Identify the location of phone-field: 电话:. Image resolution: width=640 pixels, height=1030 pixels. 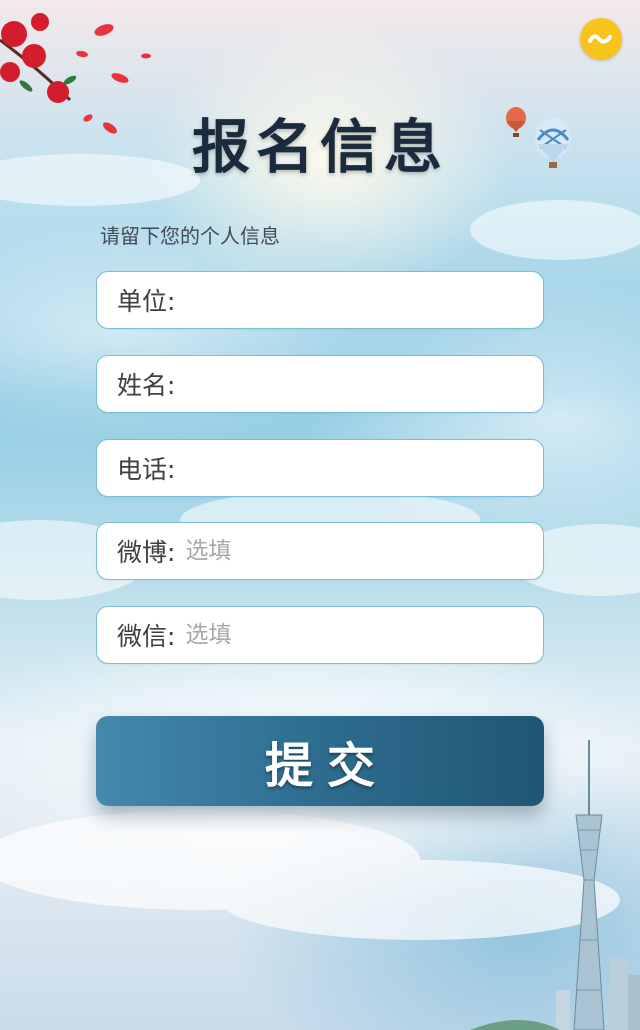
(320, 468).